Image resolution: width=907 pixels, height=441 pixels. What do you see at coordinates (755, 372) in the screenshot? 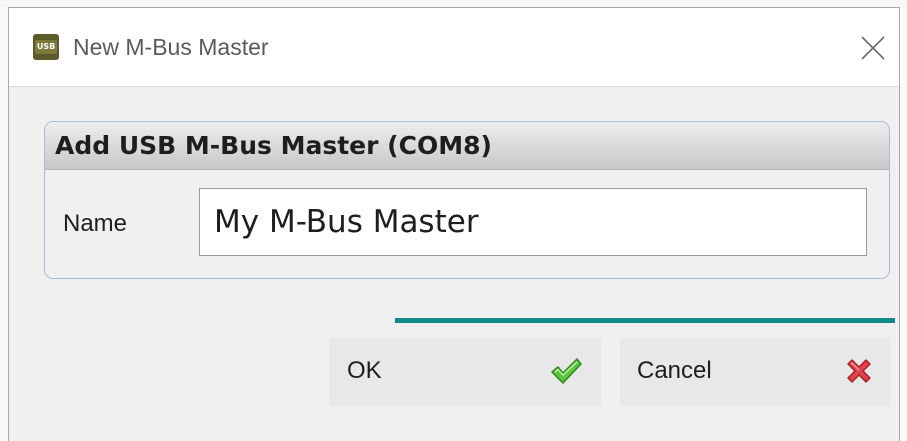
I see `cancel-button: Cancel` at bounding box center [755, 372].